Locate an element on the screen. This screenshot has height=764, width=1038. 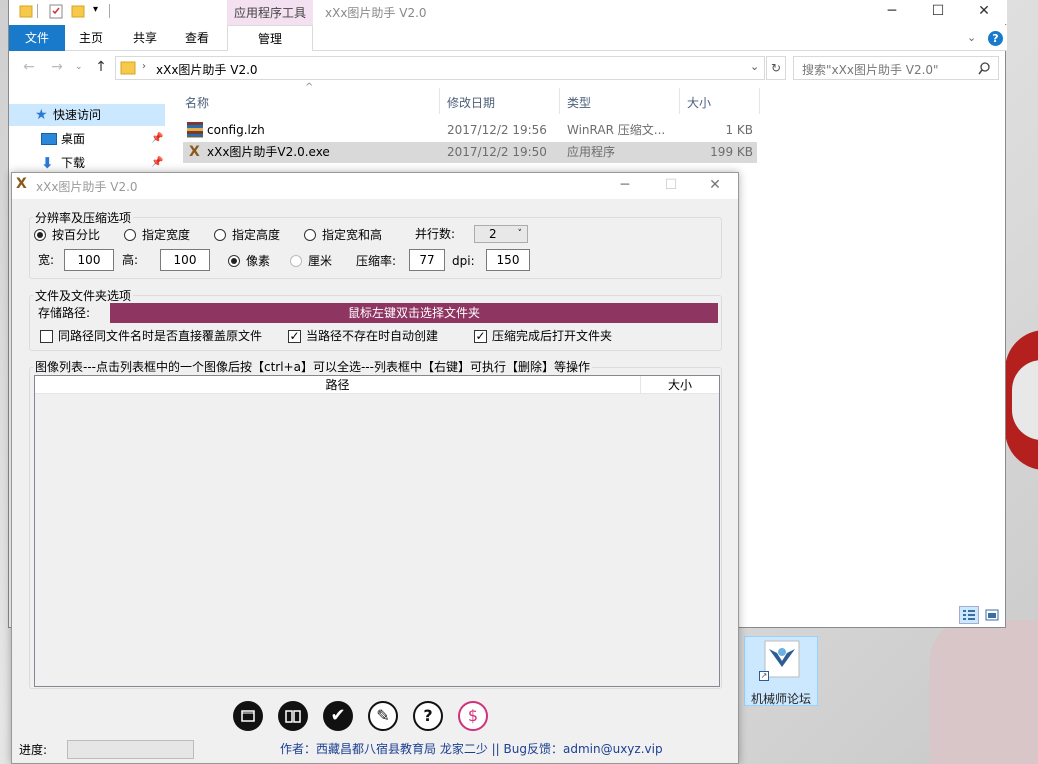
radio-width is located at coordinates (130, 235).